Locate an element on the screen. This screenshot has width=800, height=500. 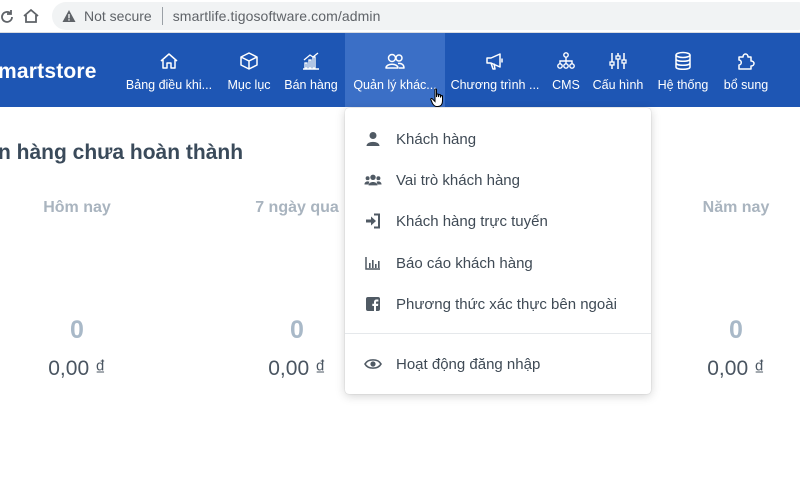
stat-label: Hôm nay is located at coordinates (77, 207).